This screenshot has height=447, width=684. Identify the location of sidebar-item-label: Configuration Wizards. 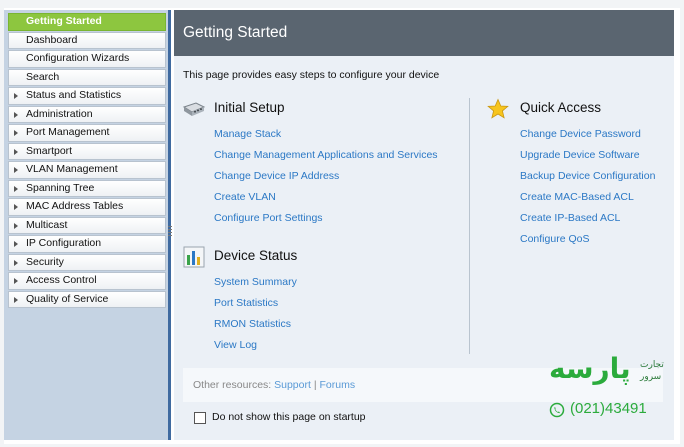
(78, 58).